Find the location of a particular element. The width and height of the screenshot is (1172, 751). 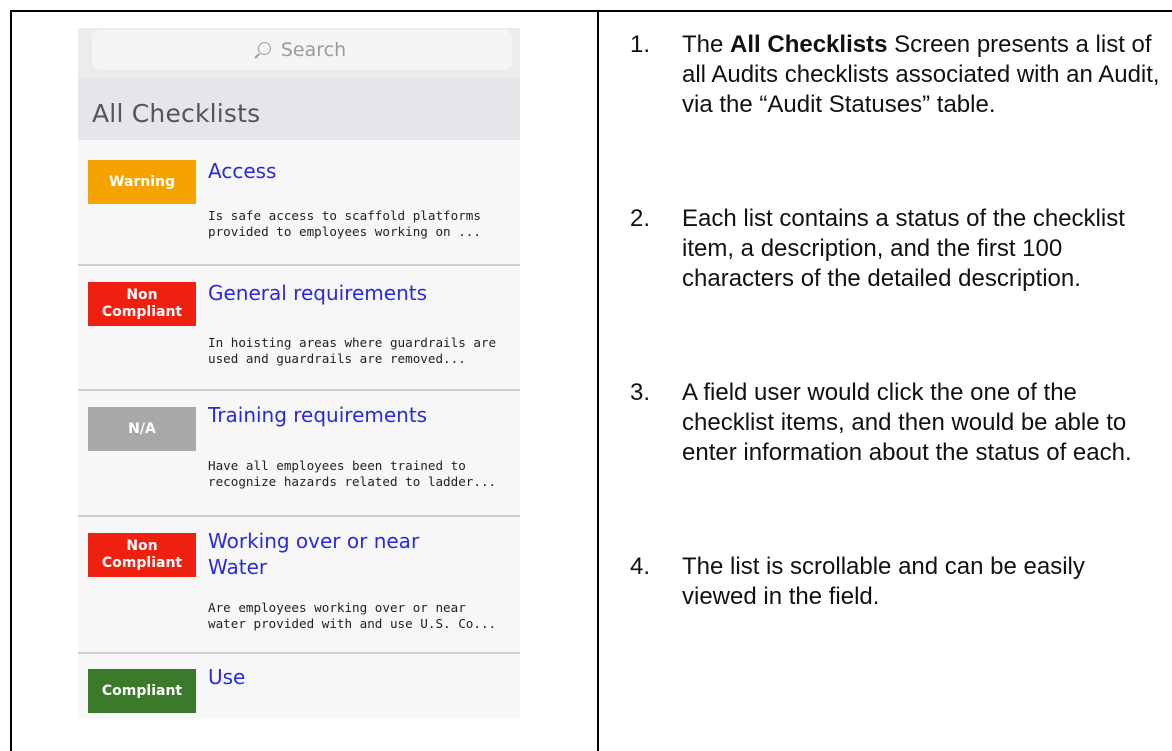

status-badge: N/A is located at coordinates (142, 429).